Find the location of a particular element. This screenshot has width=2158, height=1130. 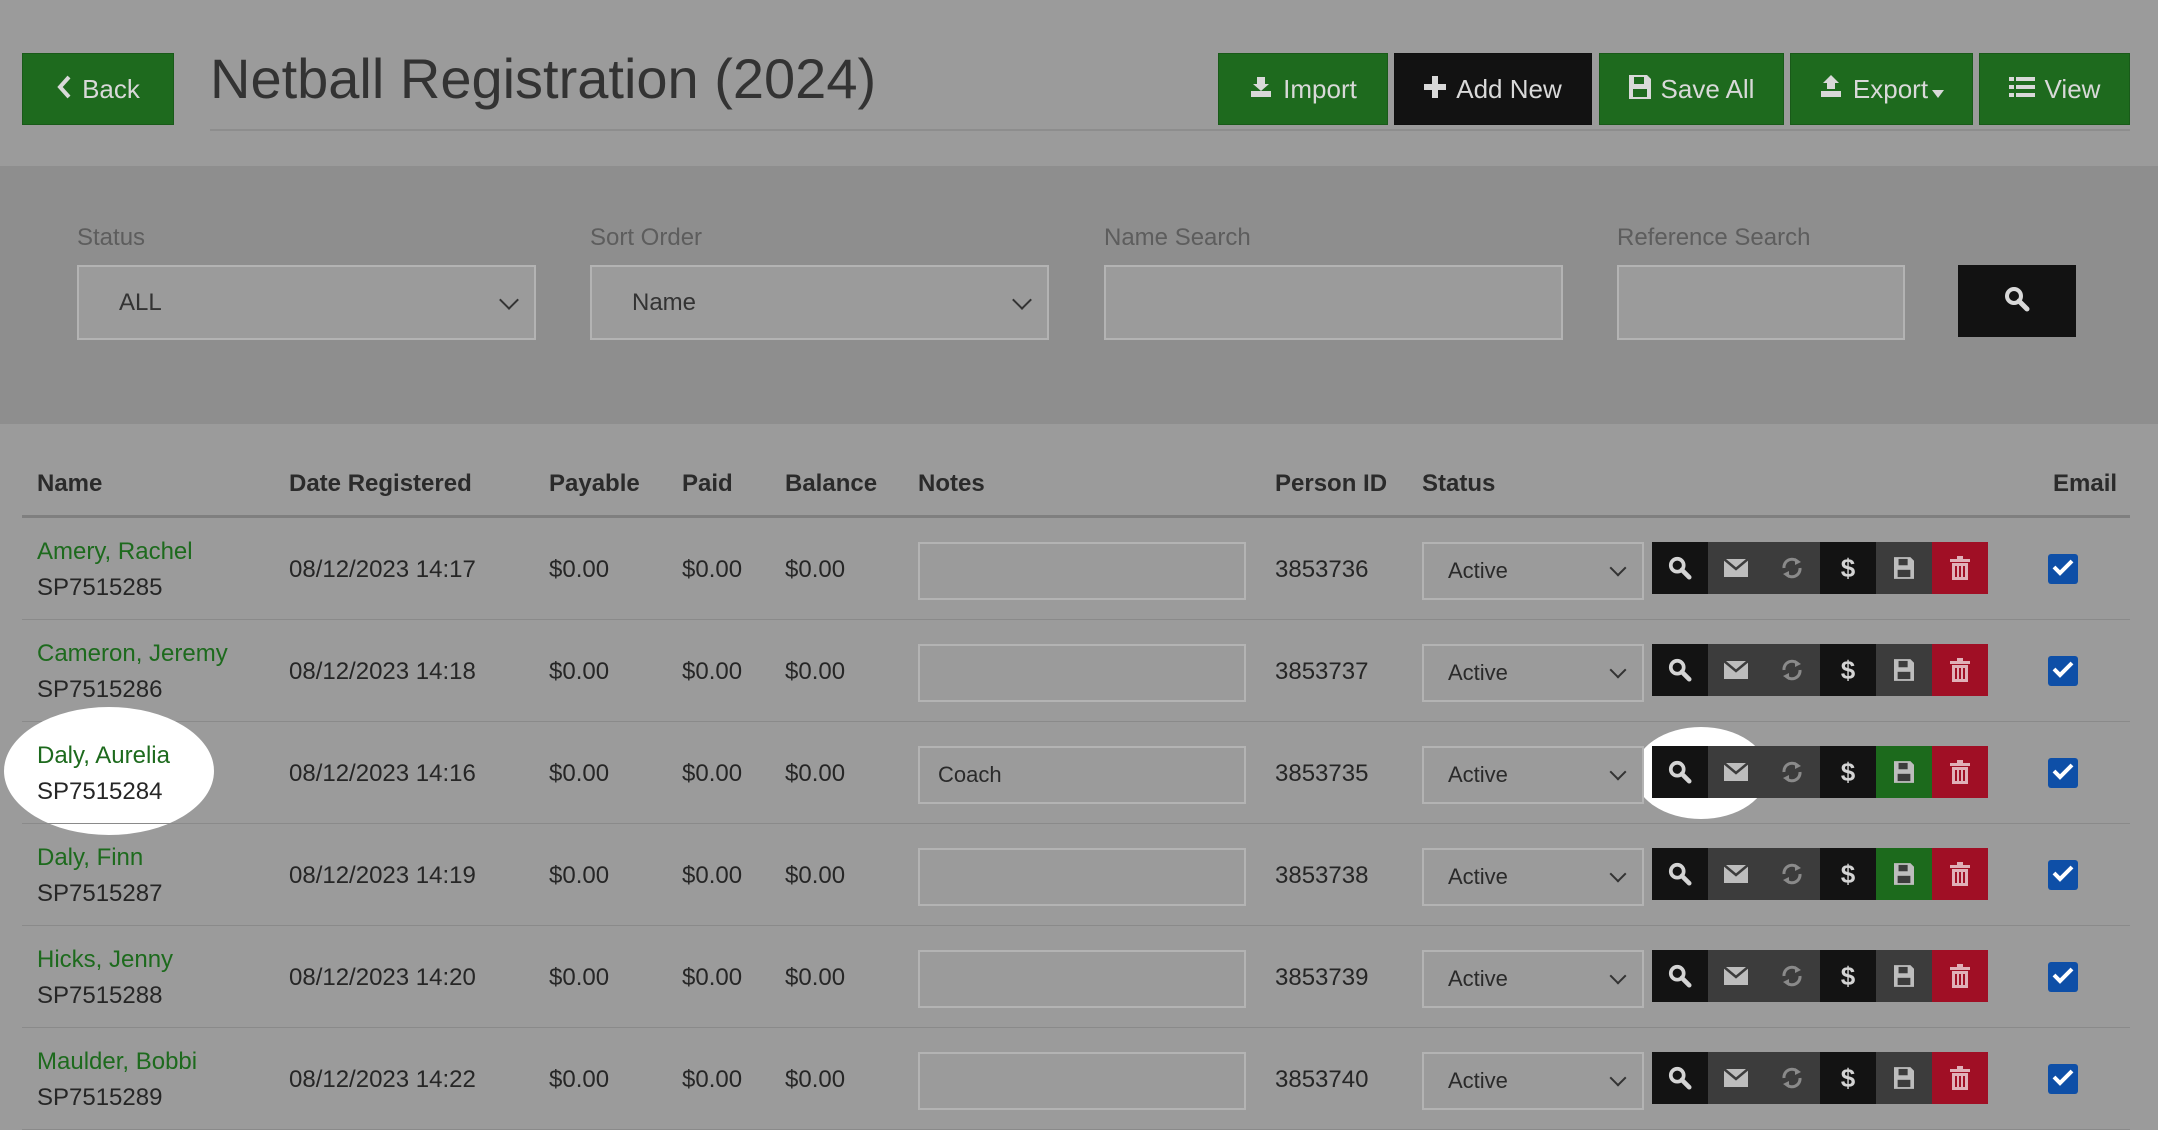

status-value: Active is located at coordinates (1478, 978).